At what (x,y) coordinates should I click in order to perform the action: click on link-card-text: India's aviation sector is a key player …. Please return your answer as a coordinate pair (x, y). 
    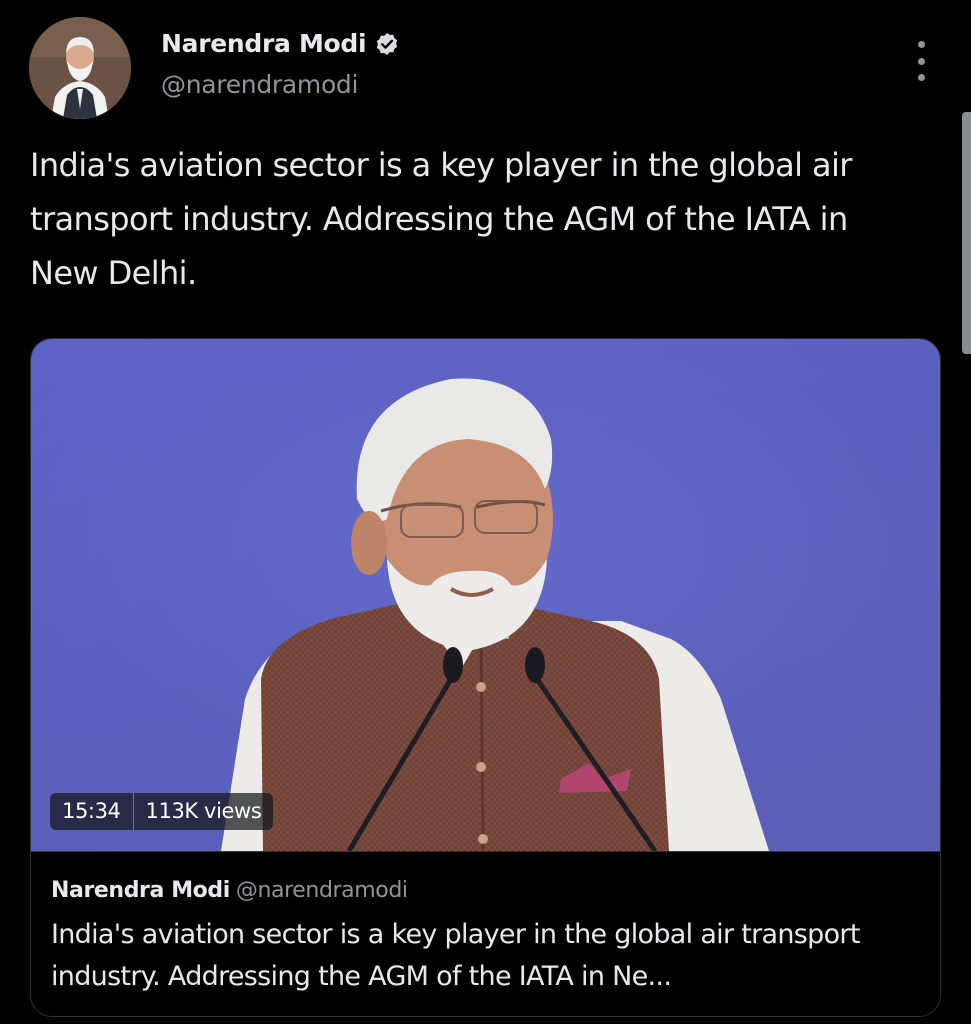
    Looking at the image, I should click on (455, 955).